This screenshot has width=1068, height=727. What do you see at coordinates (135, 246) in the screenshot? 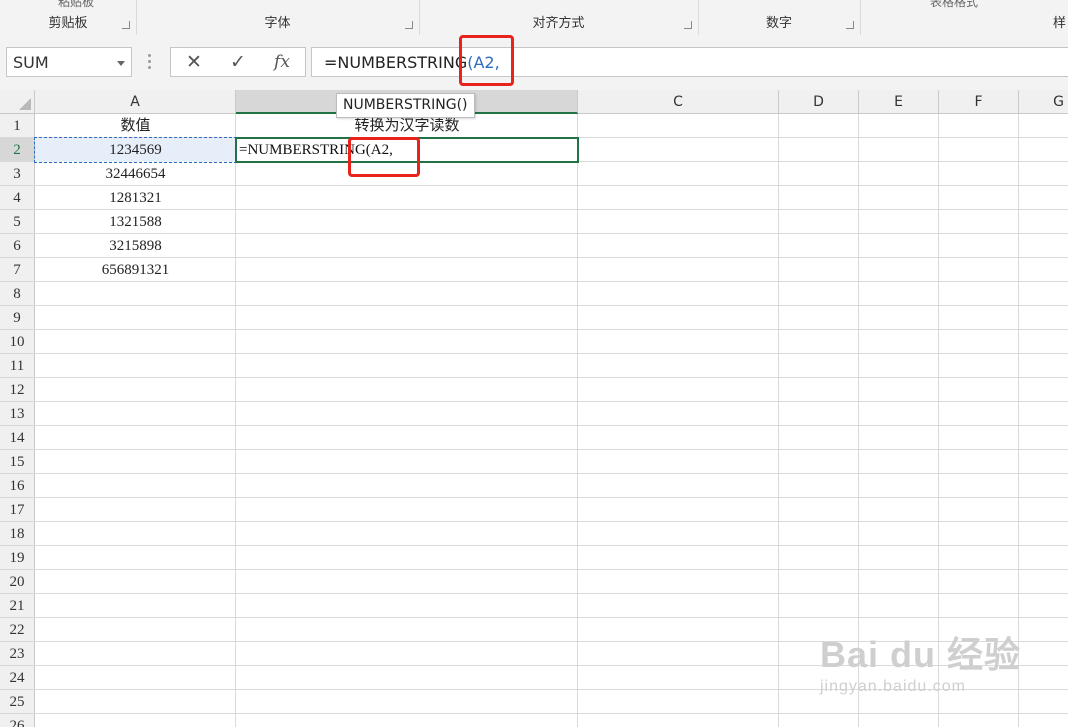
I see `cell-a6: 3215898` at bounding box center [135, 246].